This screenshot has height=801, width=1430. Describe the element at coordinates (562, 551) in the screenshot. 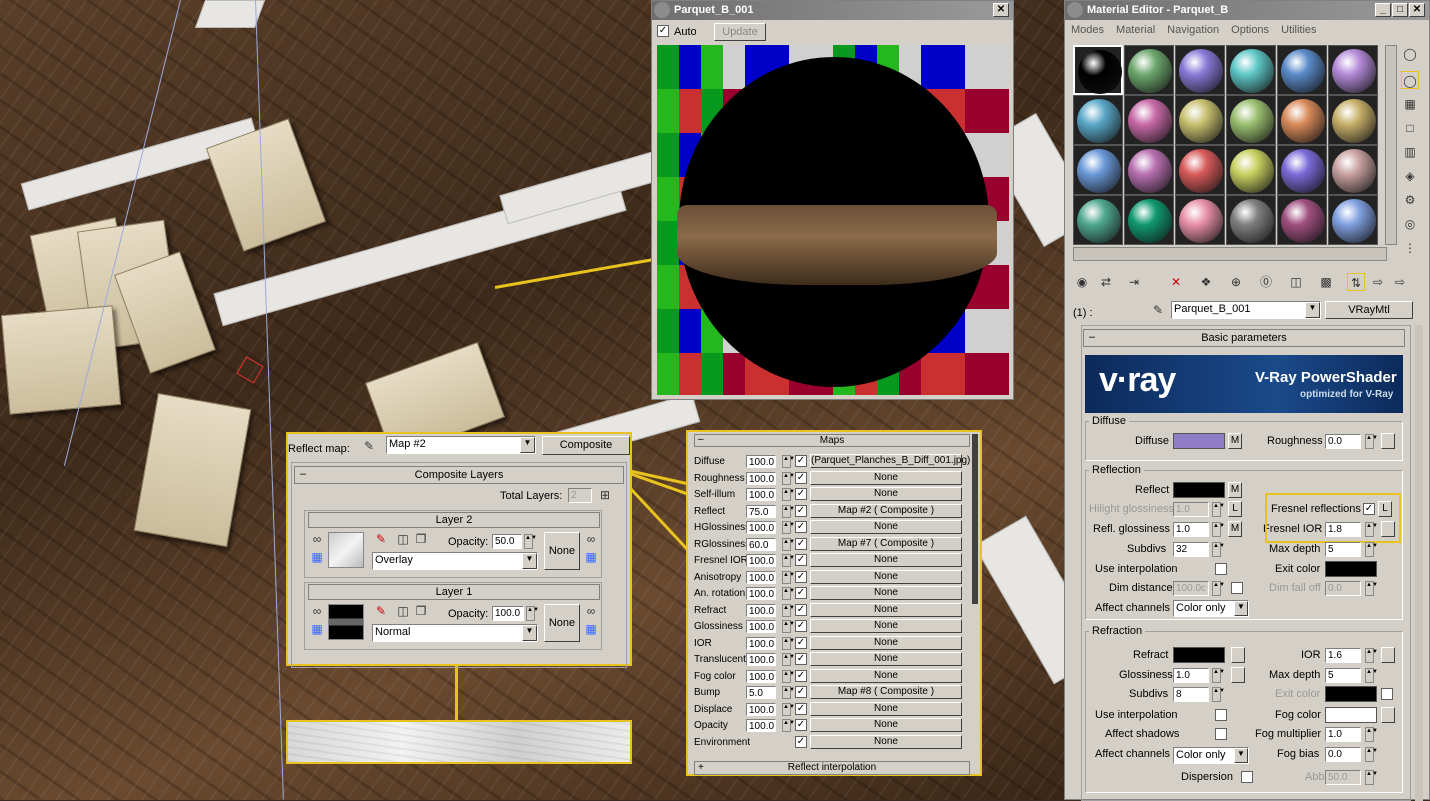

I see `layer2-mask-button: None` at that location.